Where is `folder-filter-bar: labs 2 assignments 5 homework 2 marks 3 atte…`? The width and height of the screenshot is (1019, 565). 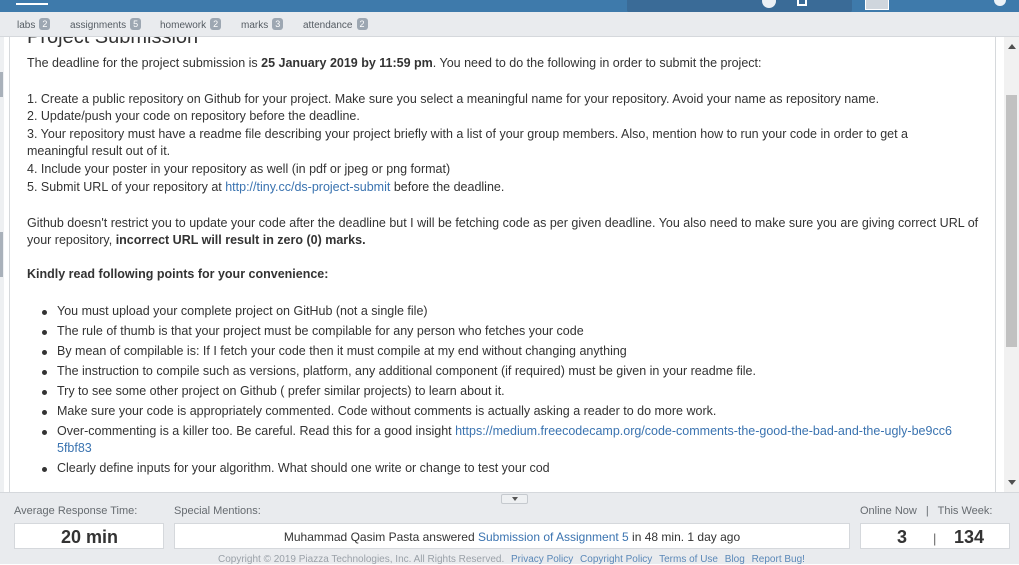
folder-filter-bar: labs 2 assignments 5 homework 2 marks 3 atte… is located at coordinates (509, 24).